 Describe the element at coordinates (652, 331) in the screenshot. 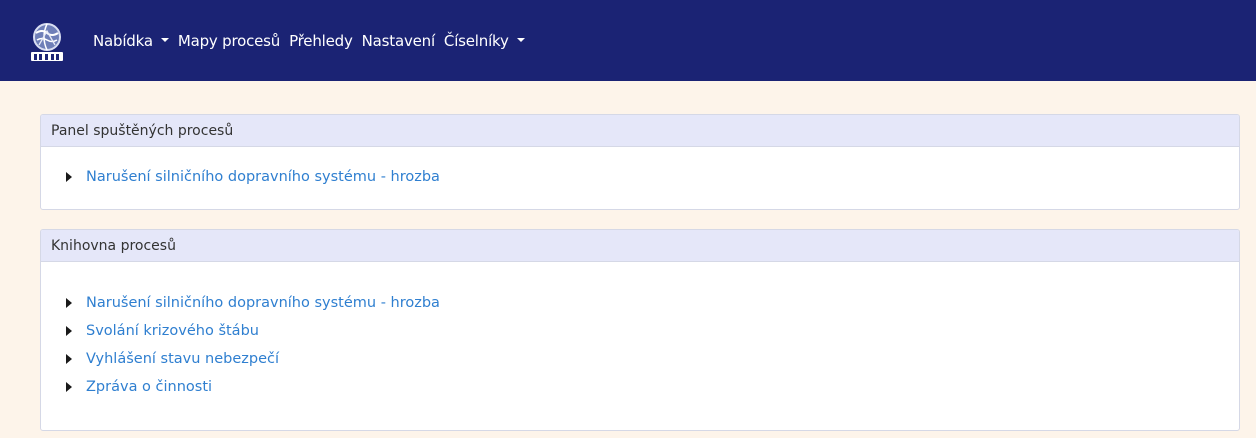

I see `library-process-item: Svolání krizového štábu` at that location.